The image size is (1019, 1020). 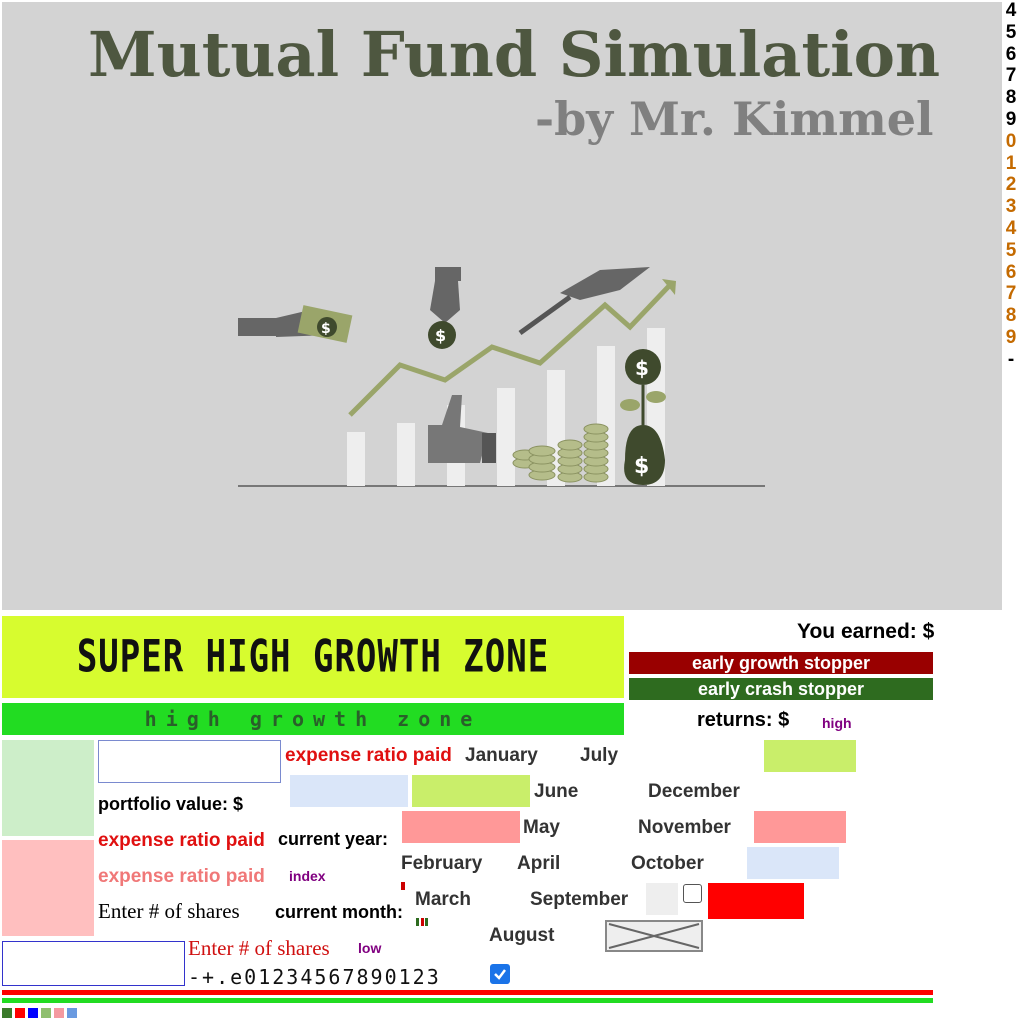 I want to click on returns-label: returns: $, so click(x=743, y=720).